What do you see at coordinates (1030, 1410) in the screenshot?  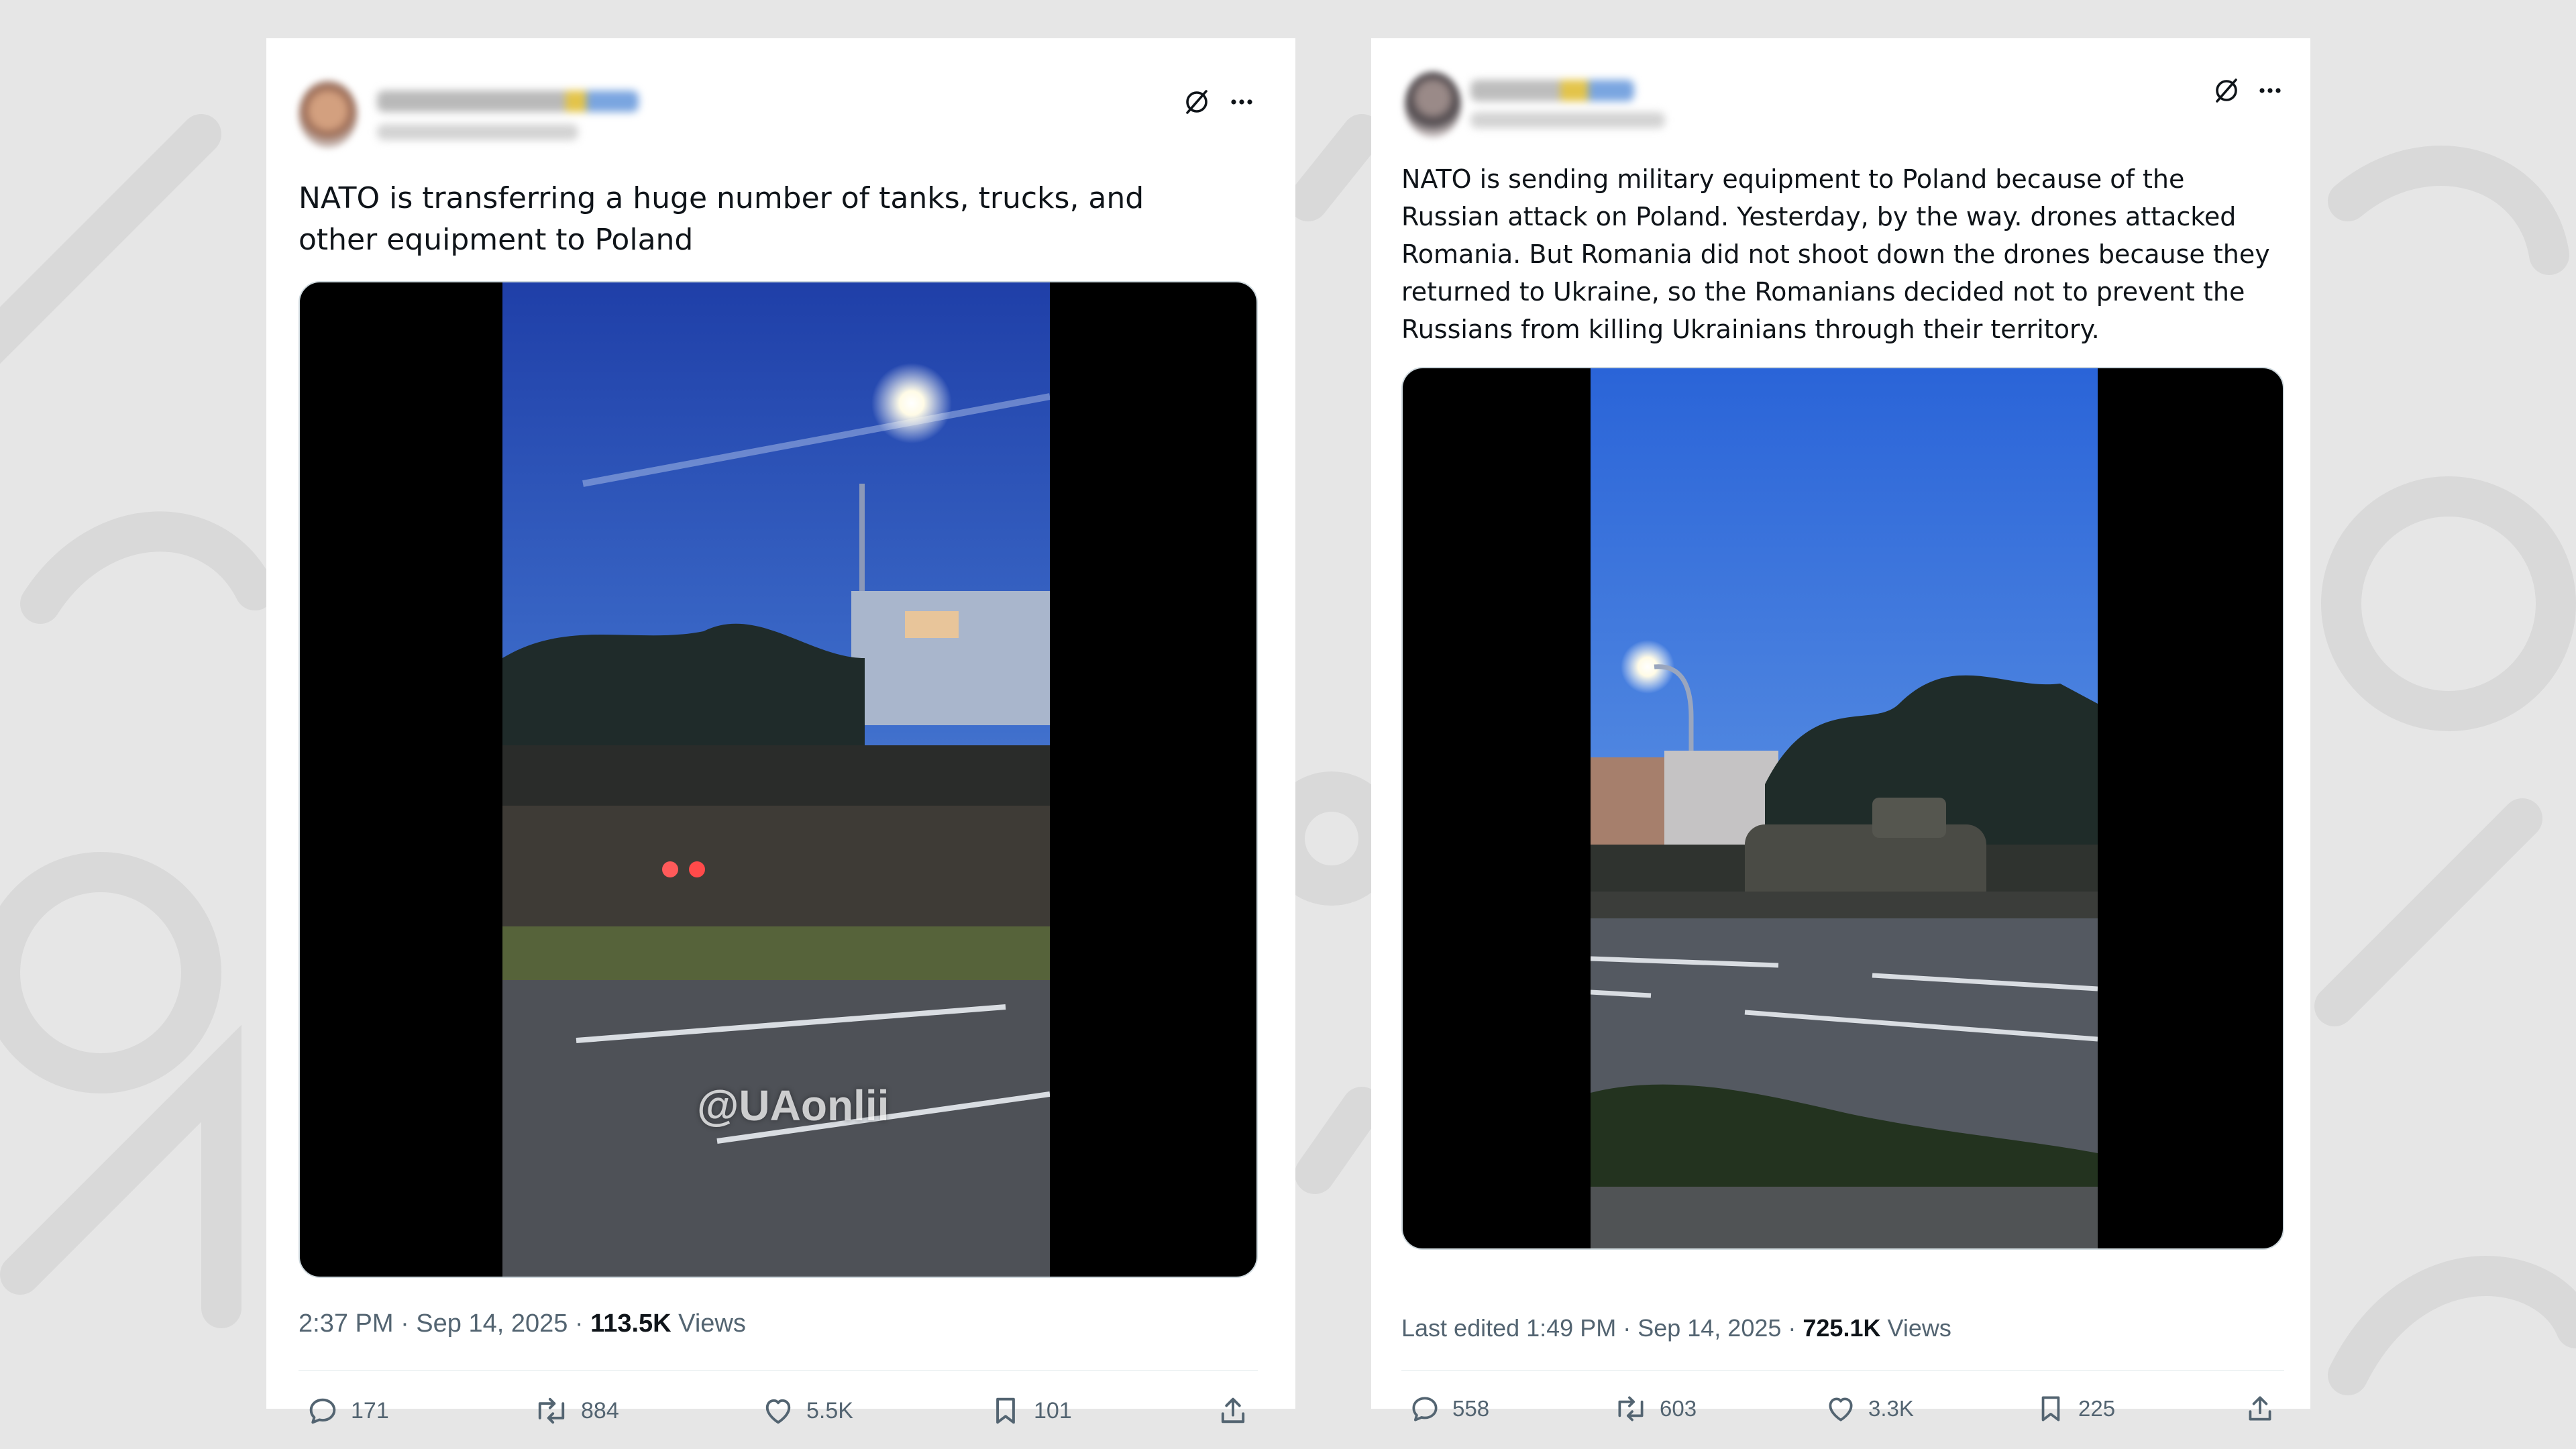 I see `bookmark-button: 101` at bounding box center [1030, 1410].